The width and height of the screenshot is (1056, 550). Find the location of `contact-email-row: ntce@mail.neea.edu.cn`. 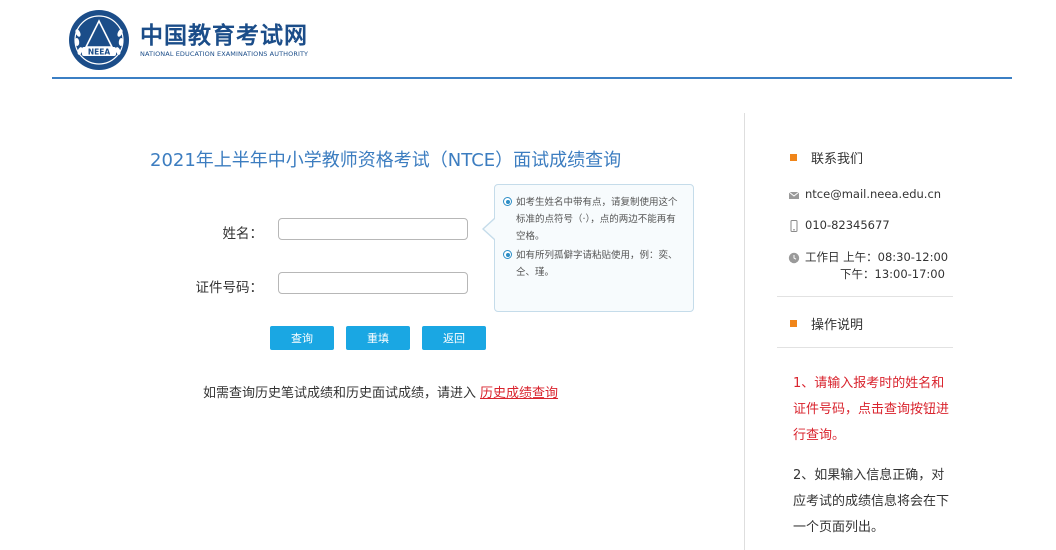

contact-email-row: ntce@mail.neea.edu.cn is located at coordinates (864, 194).